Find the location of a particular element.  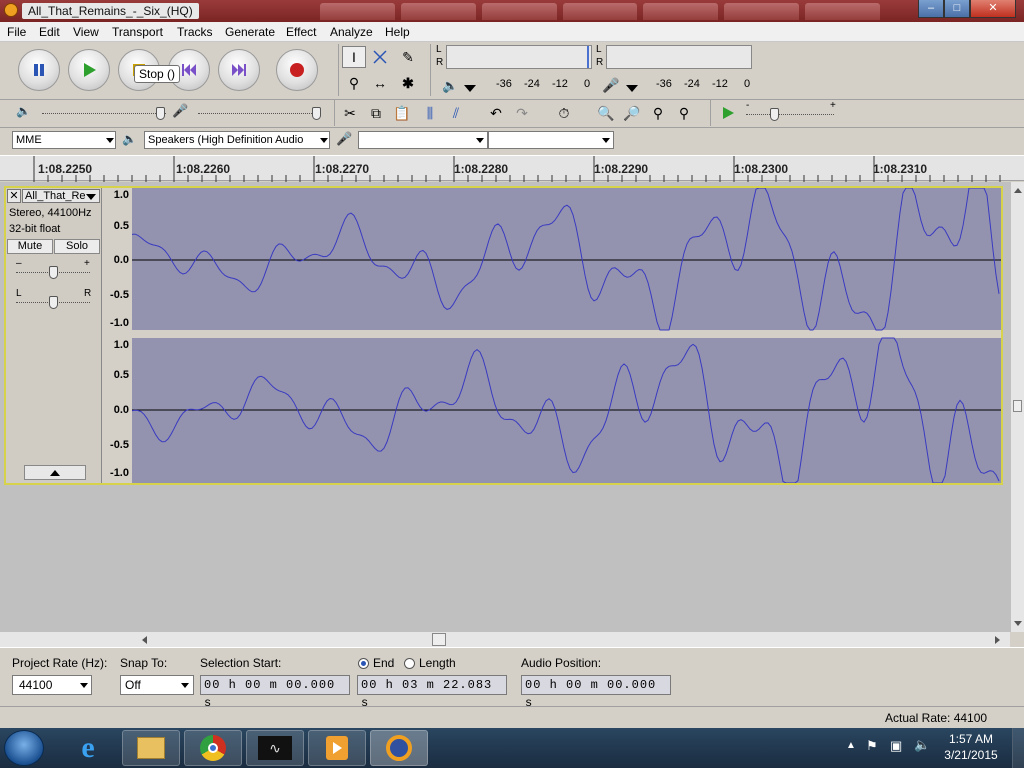

input-select-arrow is located at coordinates (480, 140).